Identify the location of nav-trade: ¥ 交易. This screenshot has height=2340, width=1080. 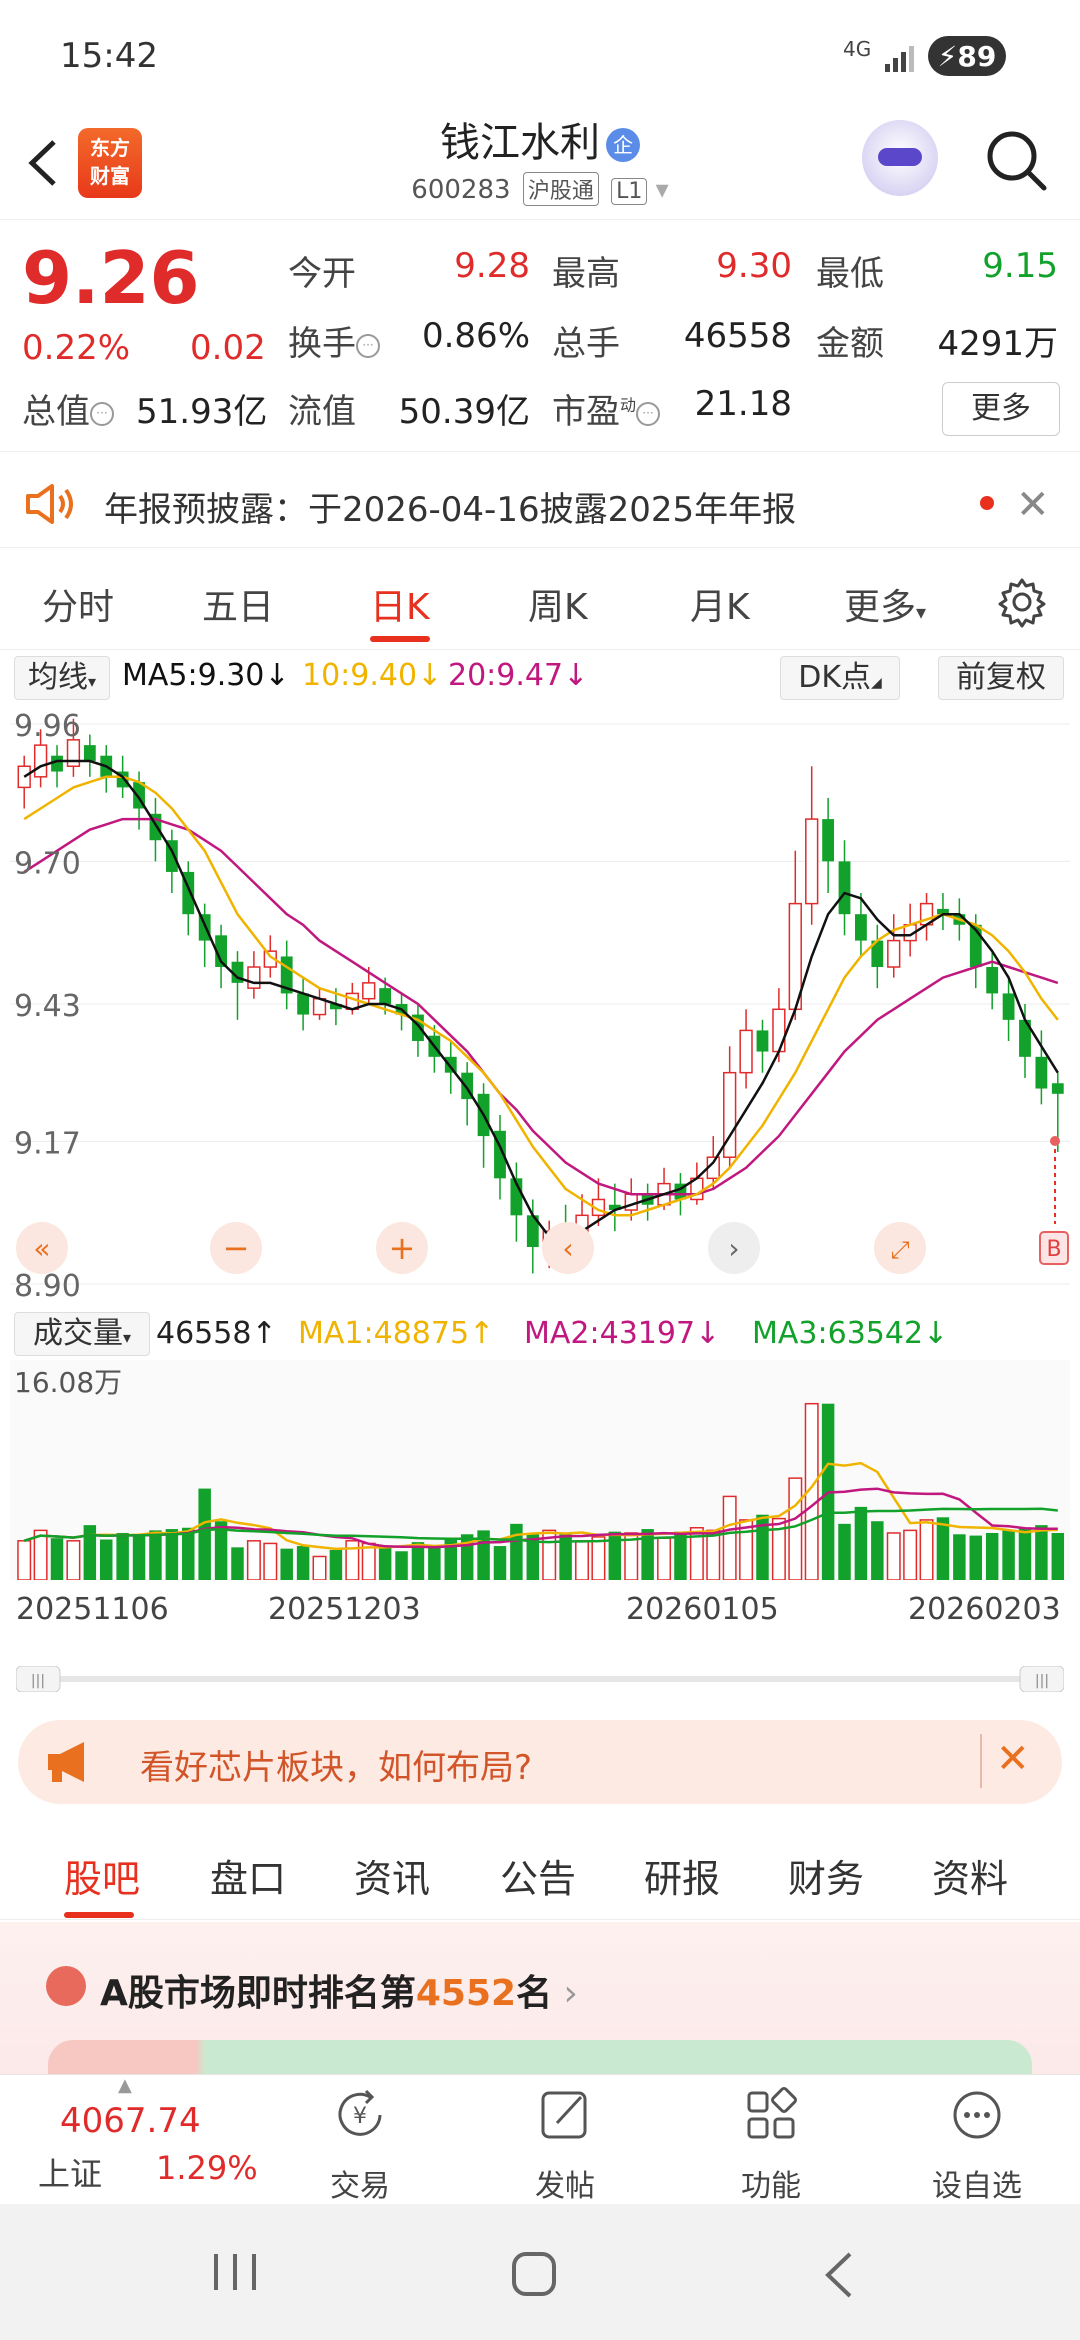
(360, 2145).